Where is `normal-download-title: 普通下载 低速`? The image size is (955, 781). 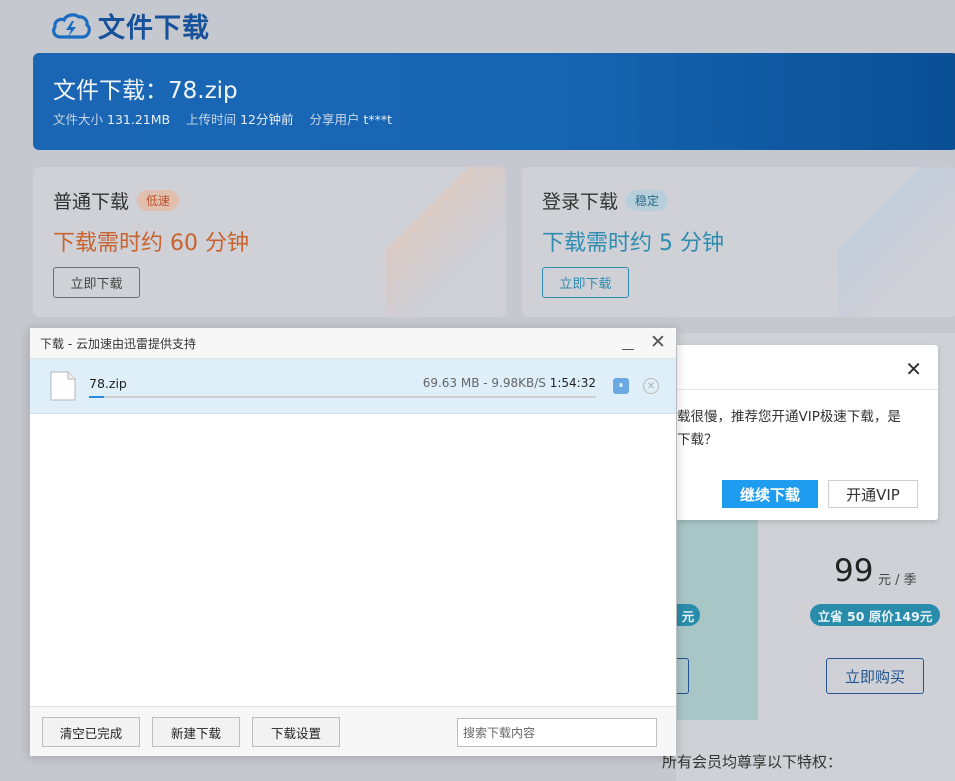 normal-download-title: 普通下载 低速 is located at coordinates (116, 200).